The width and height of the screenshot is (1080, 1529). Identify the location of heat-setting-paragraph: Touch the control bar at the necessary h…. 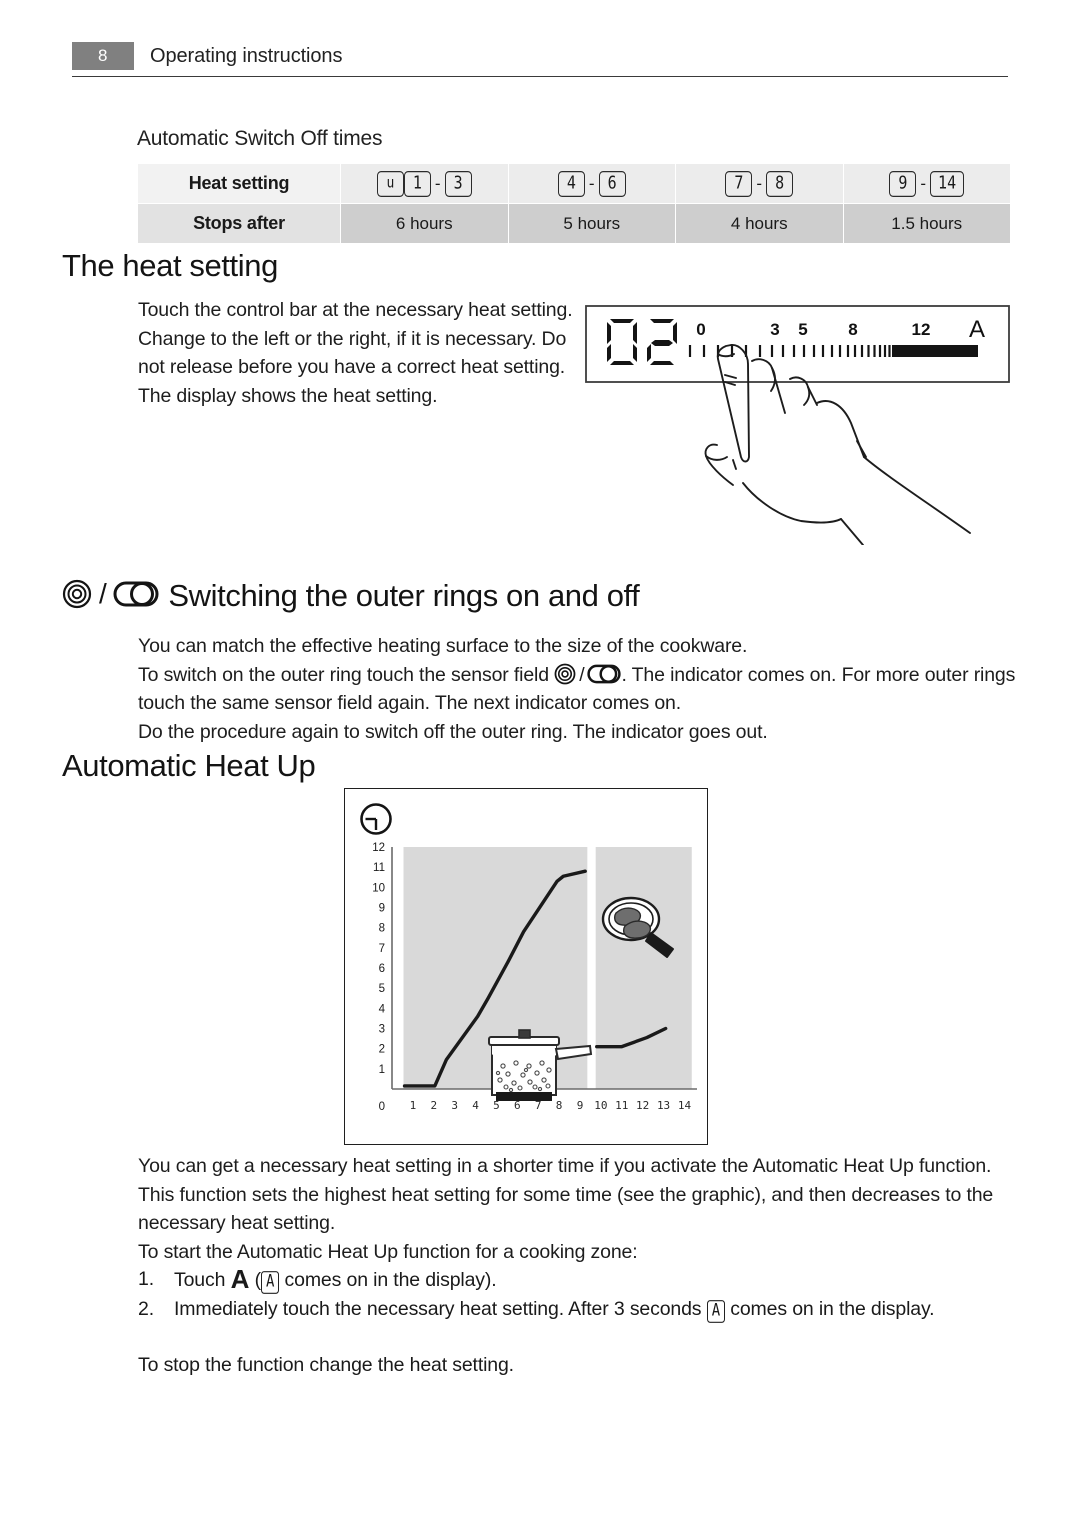
(355, 353).